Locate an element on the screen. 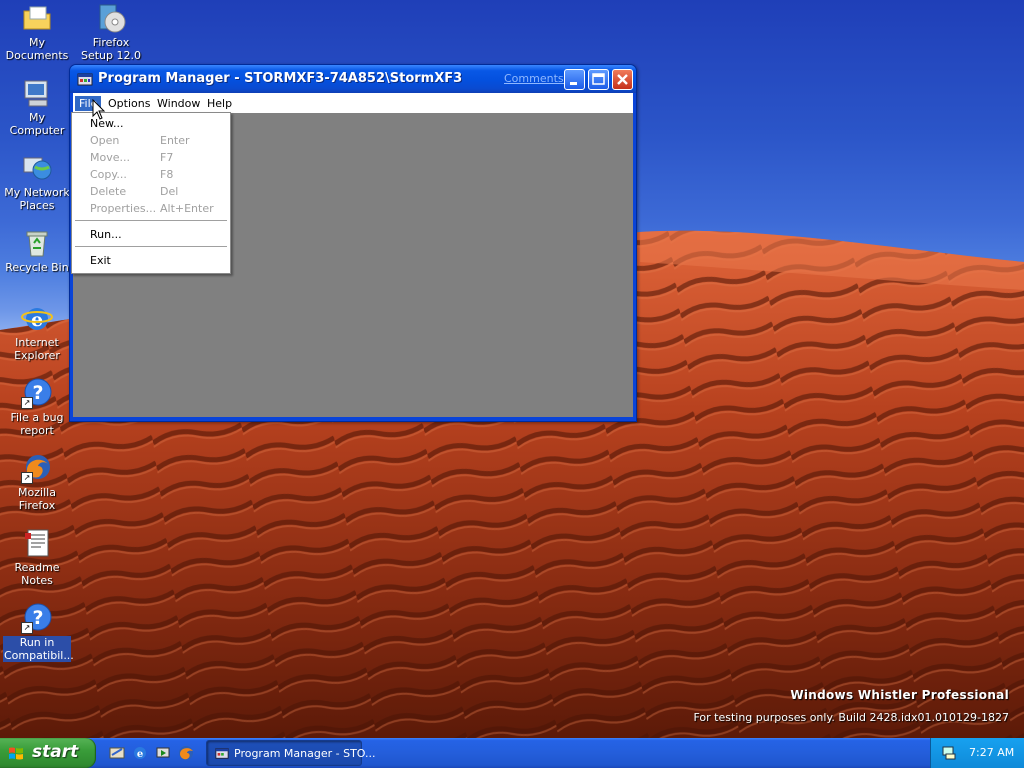 Image resolution: width=1024 pixels, height=768 pixels. desktop-icon-label: Internet Explorer is located at coordinates (37, 349).